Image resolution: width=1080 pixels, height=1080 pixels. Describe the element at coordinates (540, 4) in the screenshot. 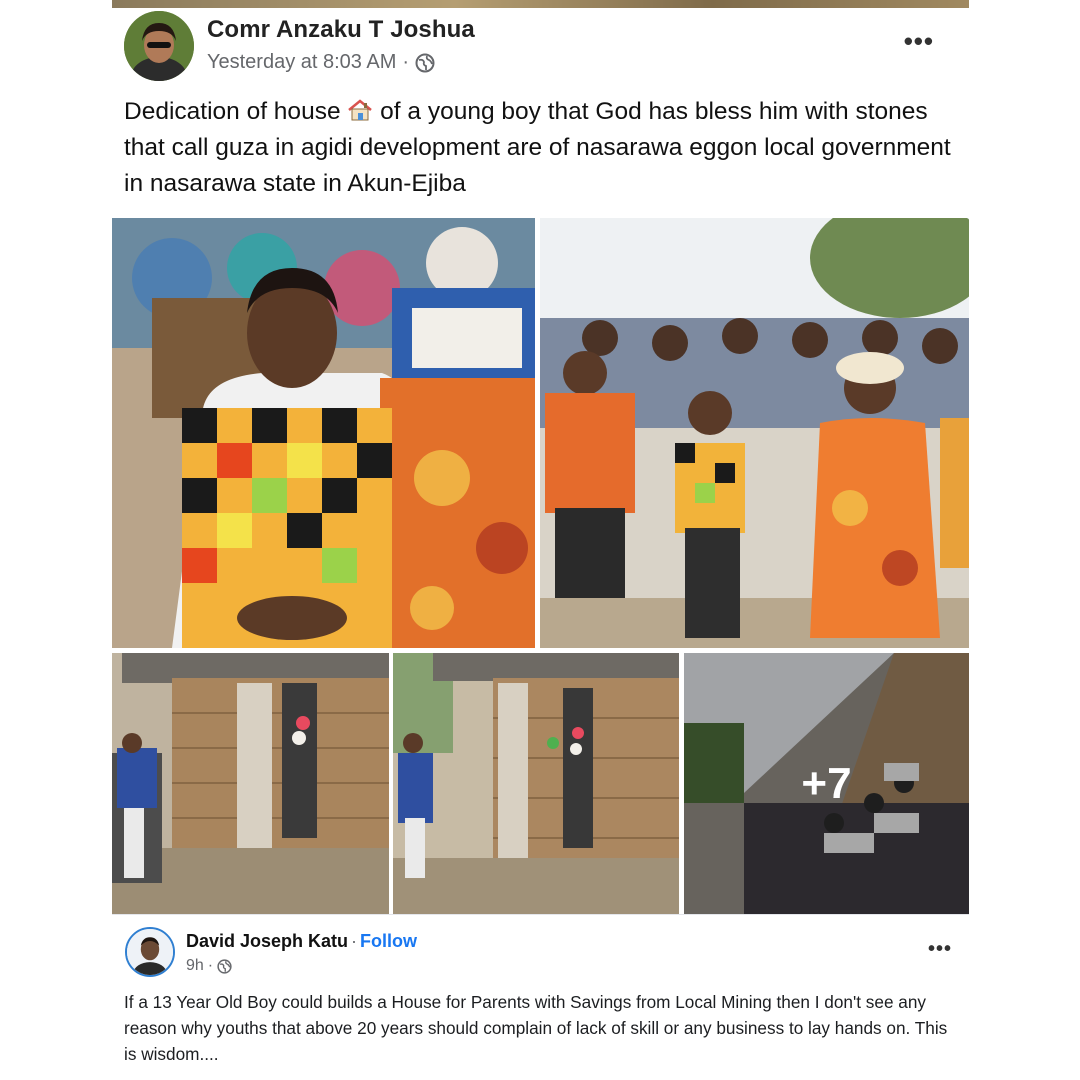

I see `previous-post-image-edge` at that location.